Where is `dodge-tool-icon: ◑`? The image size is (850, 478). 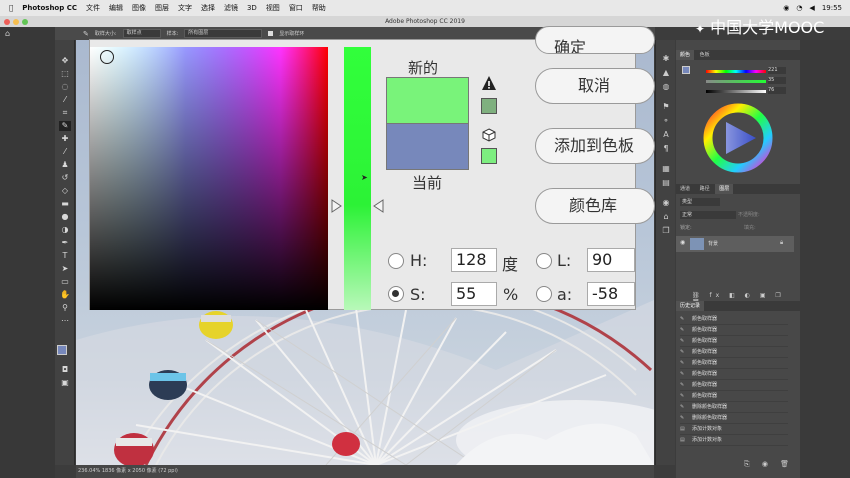
dodge-tool-icon: ◑ is located at coordinates (65, 230).